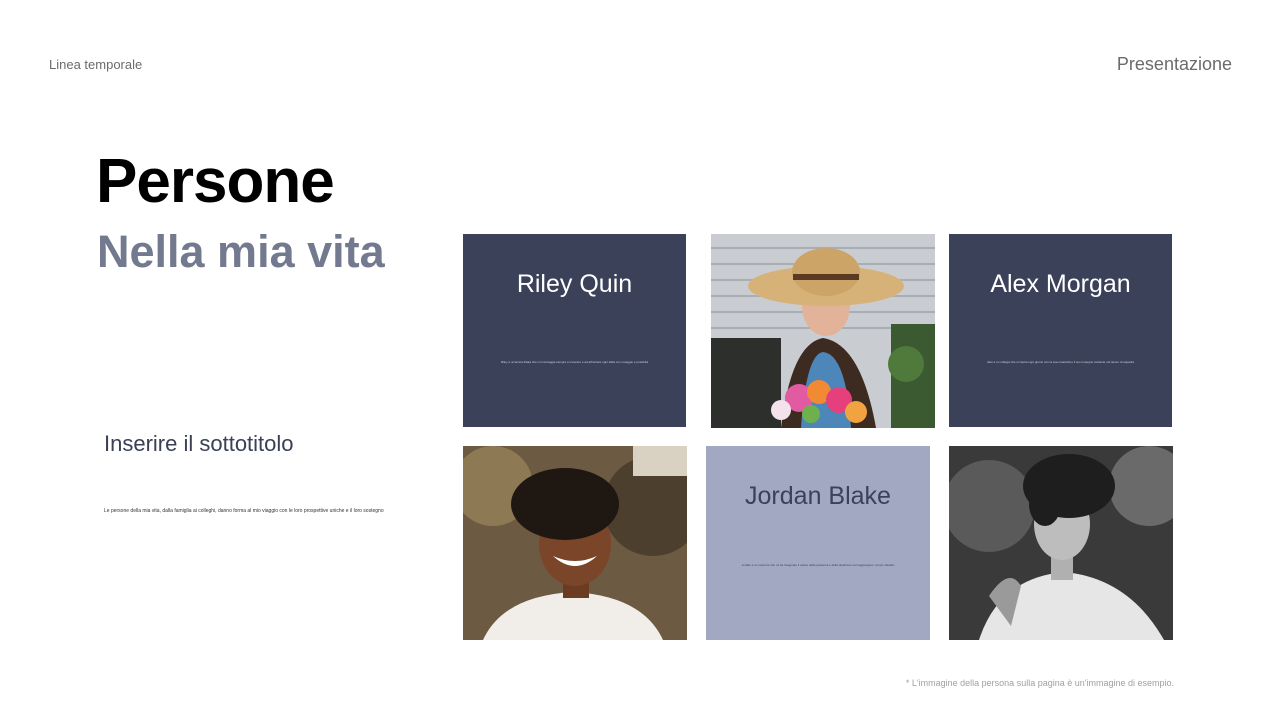 Image resolution: width=1280 pixels, height=720 pixels. I want to click on person-name: Jordan Blake, so click(818, 496).